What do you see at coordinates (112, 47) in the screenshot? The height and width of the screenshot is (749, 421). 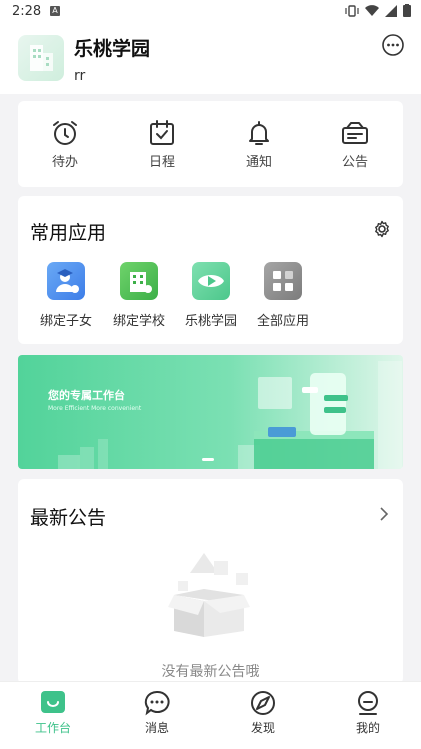 I see `school-name: 乐桃学园` at bounding box center [112, 47].